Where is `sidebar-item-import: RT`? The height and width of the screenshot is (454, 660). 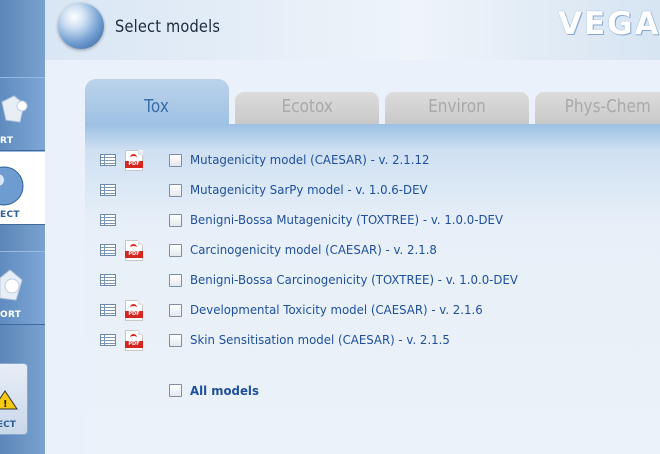
sidebar-item-import: RT is located at coordinates (22, 114).